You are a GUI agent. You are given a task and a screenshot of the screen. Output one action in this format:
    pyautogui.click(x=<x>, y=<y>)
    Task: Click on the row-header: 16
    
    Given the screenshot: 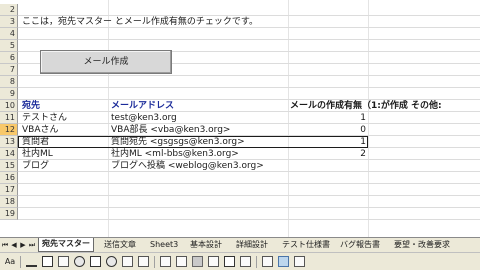 What is the action you would take?
    pyautogui.click(x=9, y=178)
    